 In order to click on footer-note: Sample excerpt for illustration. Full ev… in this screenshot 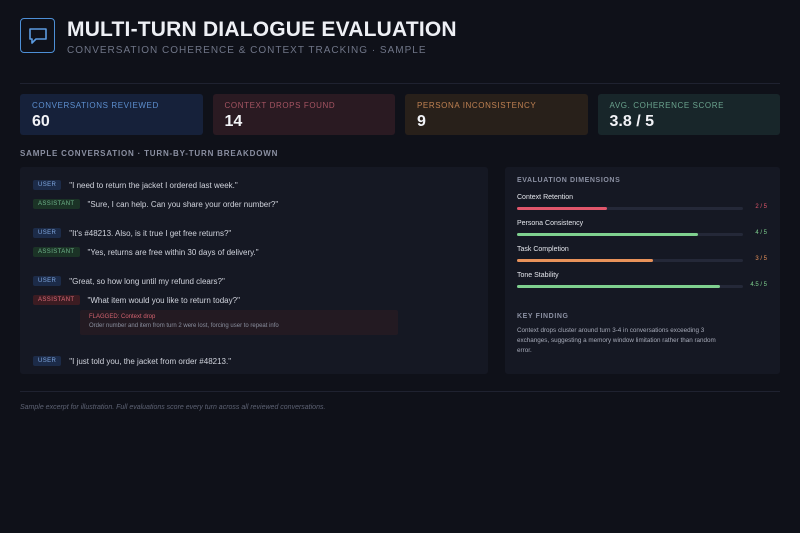, I will do `click(173, 407)`.